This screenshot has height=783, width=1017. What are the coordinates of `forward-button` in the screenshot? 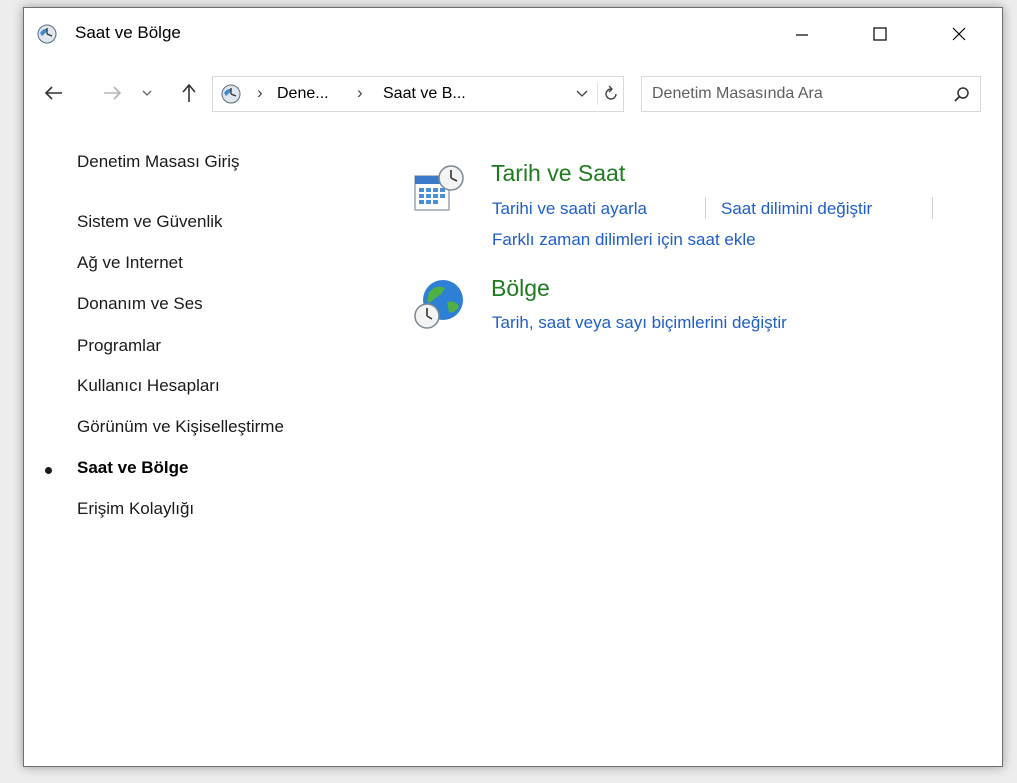 It's located at (112, 93).